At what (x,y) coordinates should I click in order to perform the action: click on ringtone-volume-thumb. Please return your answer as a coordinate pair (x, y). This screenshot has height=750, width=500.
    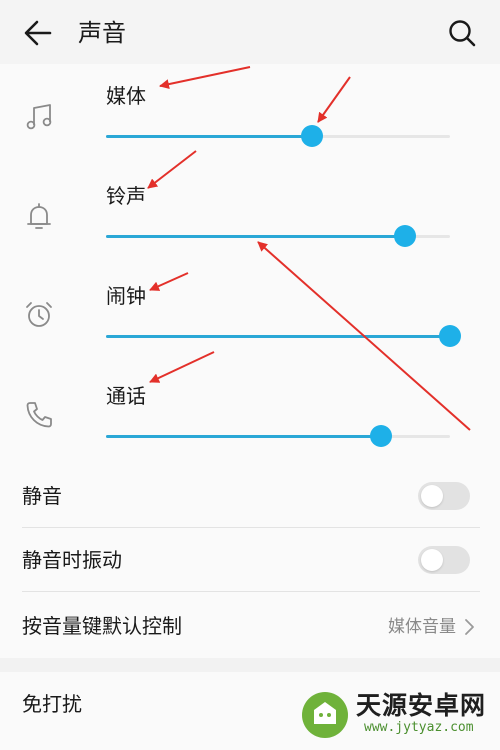
    Looking at the image, I should click on (405, 236).